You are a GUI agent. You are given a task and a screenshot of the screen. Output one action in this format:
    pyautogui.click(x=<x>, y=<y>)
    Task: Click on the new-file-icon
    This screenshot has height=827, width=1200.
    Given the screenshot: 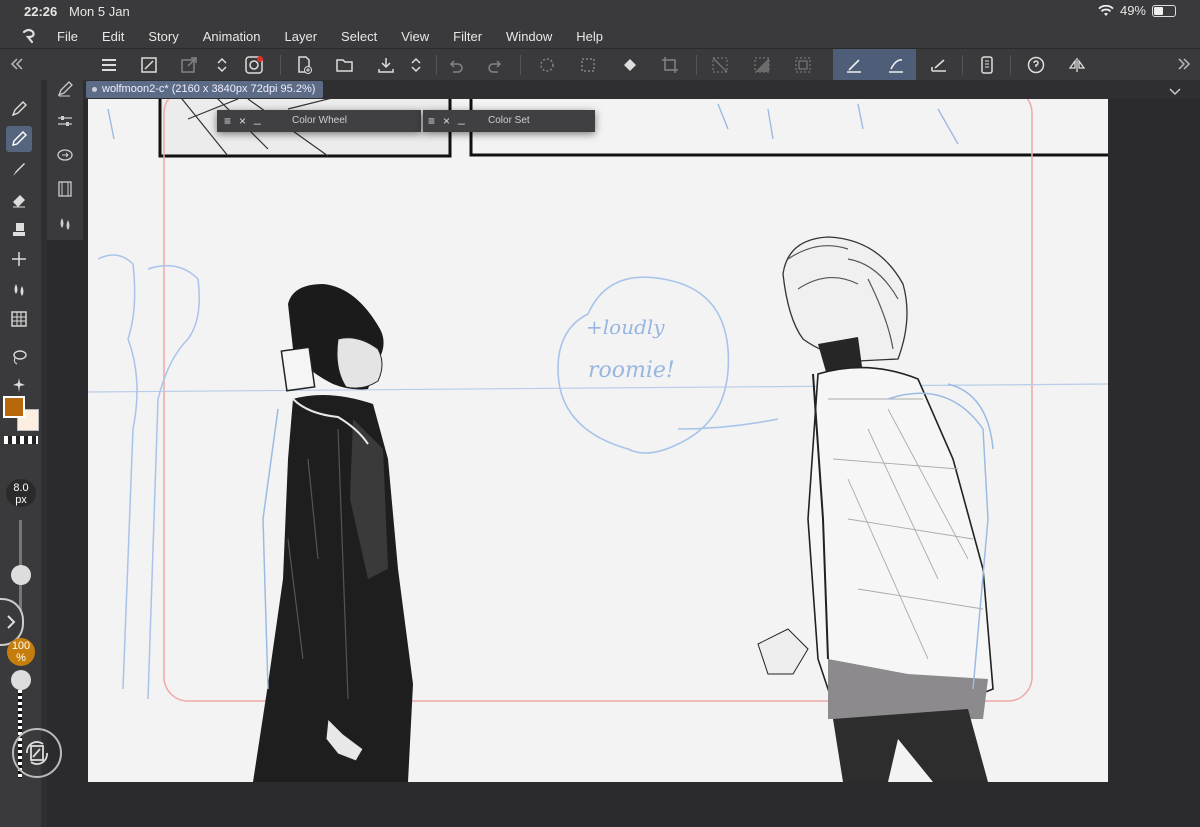 What is the action you would take?
    pyautogui.click(x=304, y=65)
    